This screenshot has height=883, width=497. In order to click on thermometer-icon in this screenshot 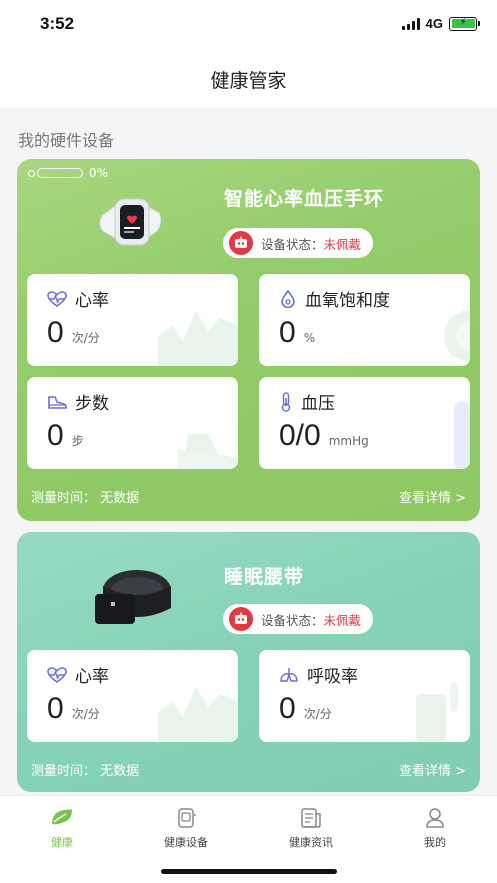, I will do `click(286, 401)`.